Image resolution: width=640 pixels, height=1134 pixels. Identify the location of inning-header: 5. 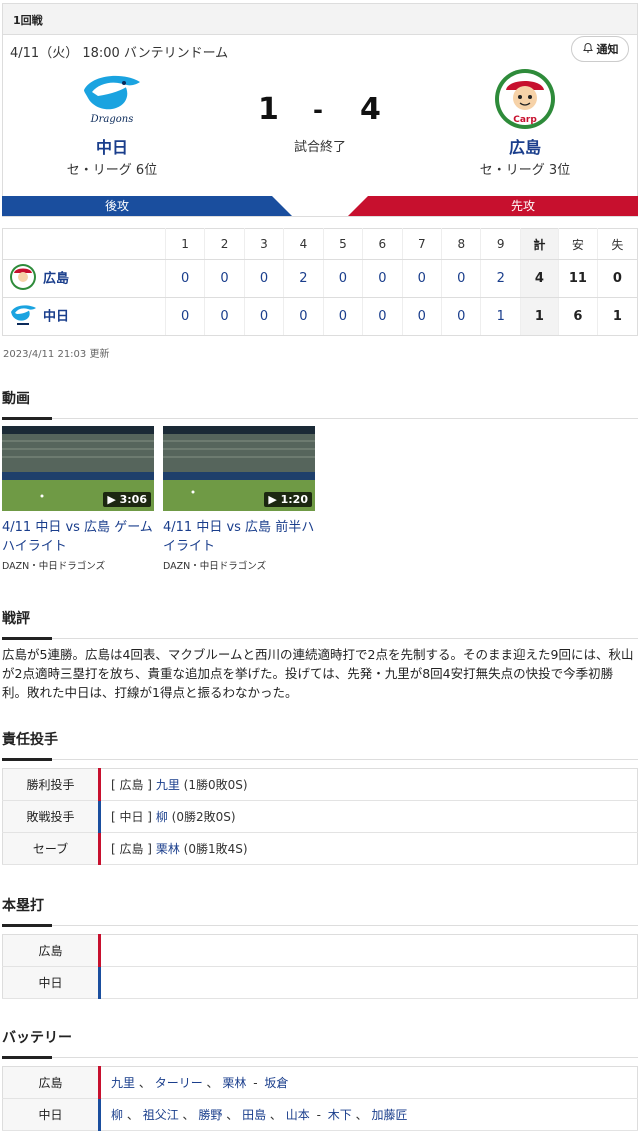
(342, 244).